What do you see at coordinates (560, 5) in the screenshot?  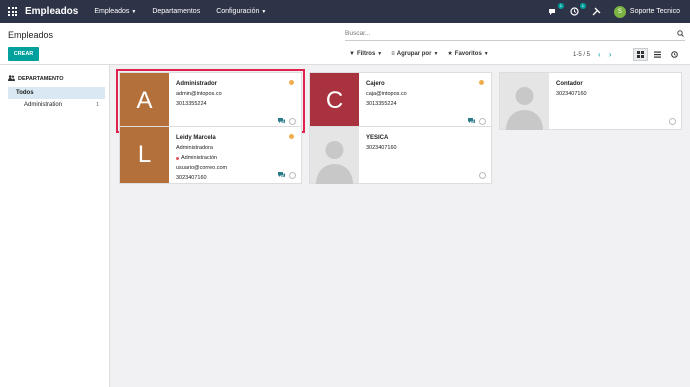 I see `chat-badge: 1` at bounding box center [560, 5].